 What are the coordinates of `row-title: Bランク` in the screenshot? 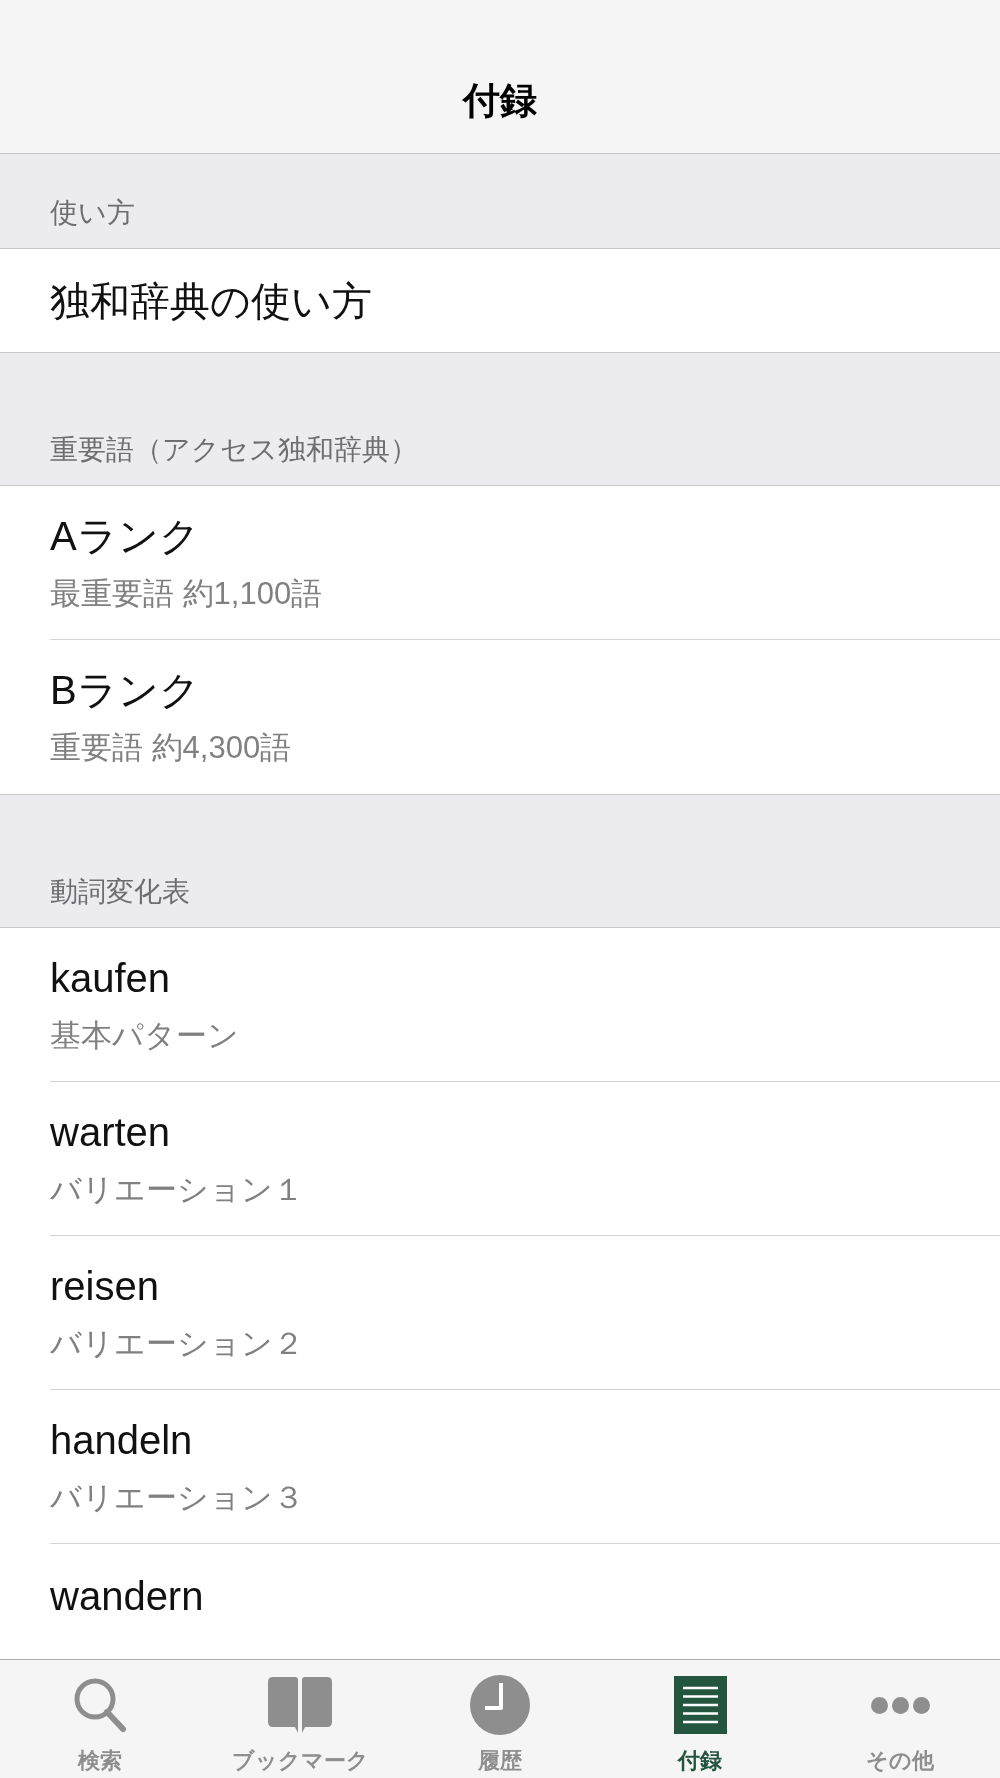 It's located at (125, 690).